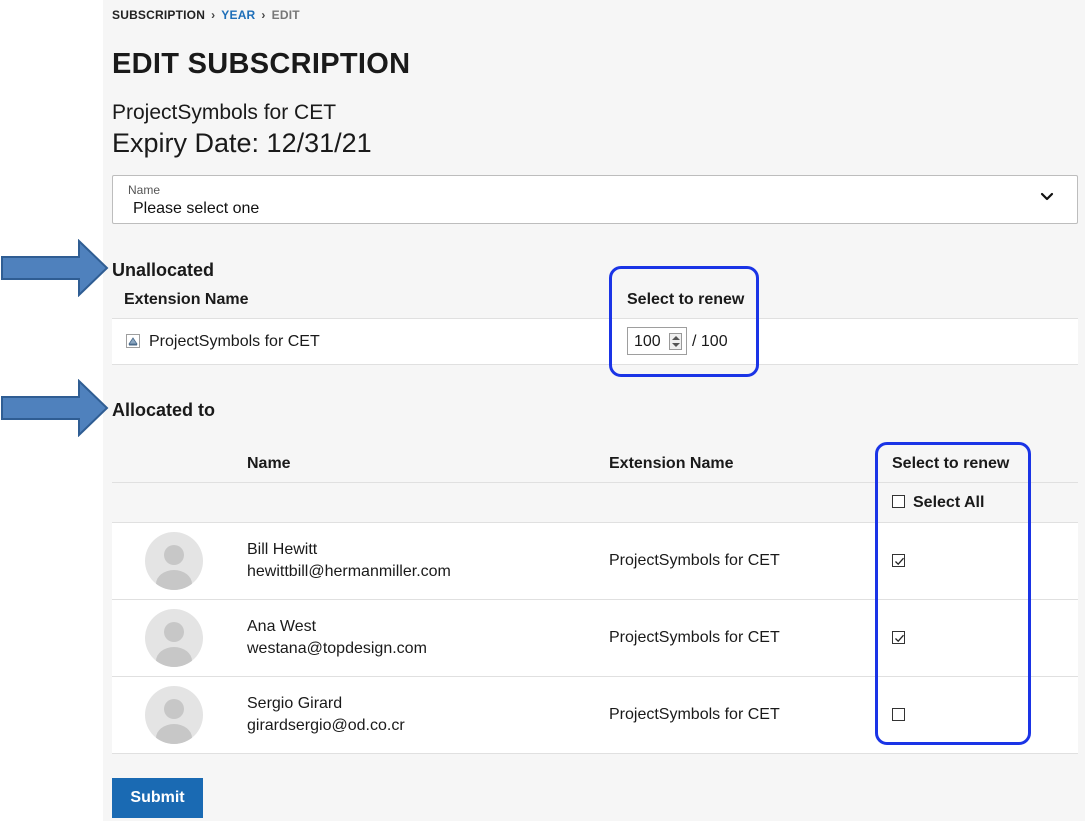 The image size is (1085, 821). What do you see at coordinates (157, 798) in the screenshot?
I see `submit-button: Submit` at bounding box center [157, 798].